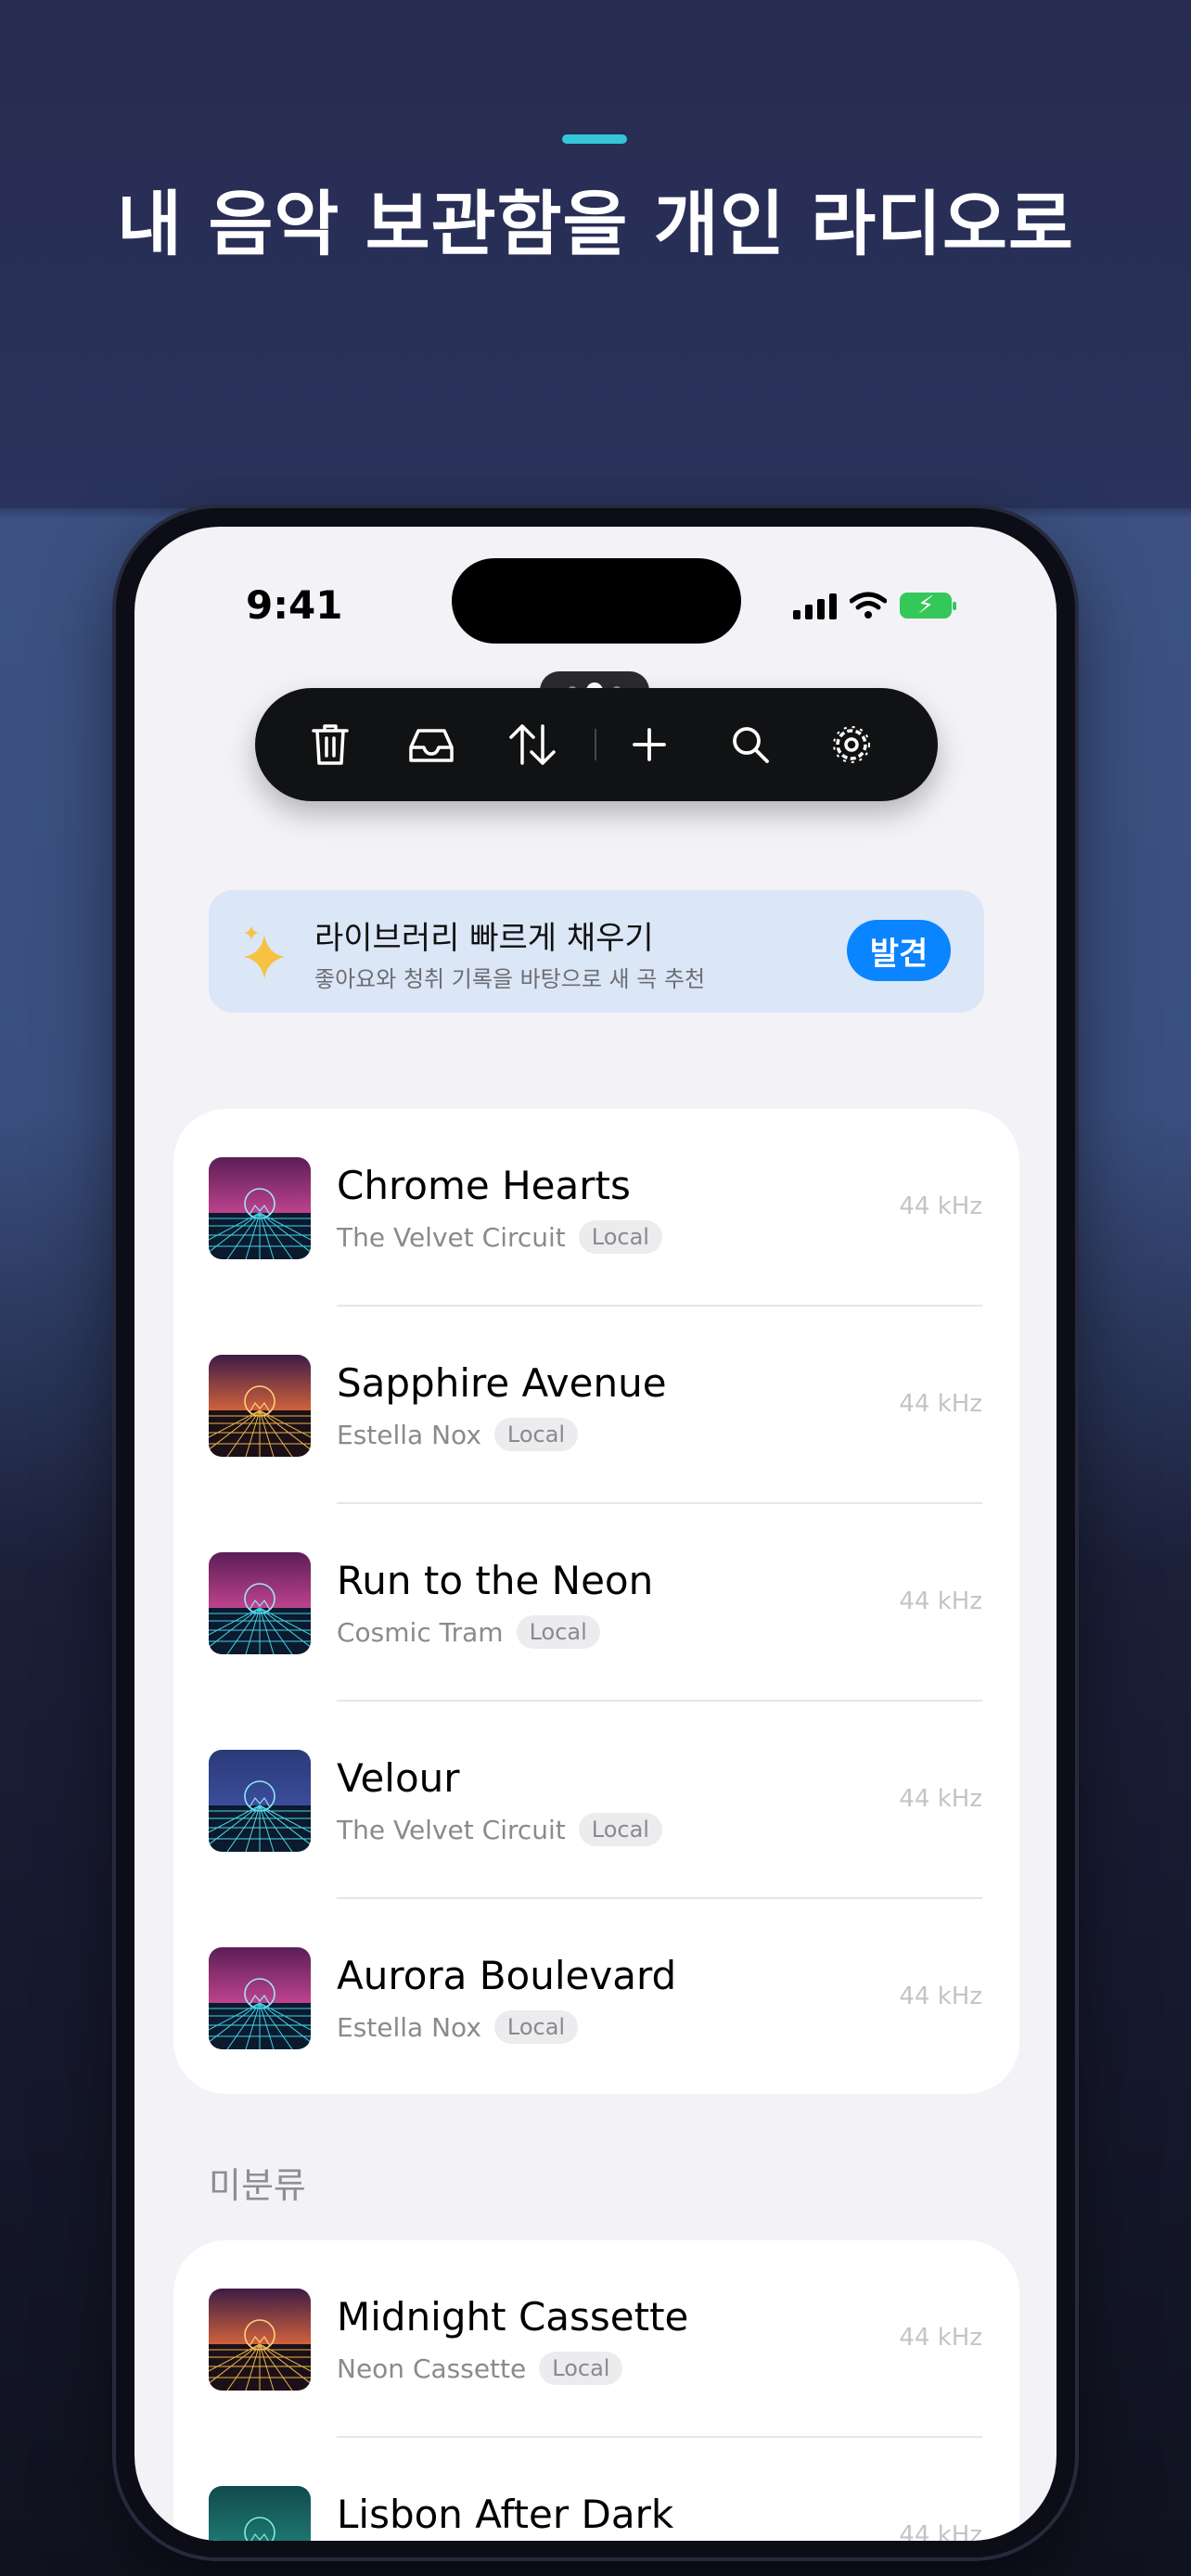  I want to click on track-row: Sapphire Avenue Estella Nox Local 44 kHz, so click(596, 1405).